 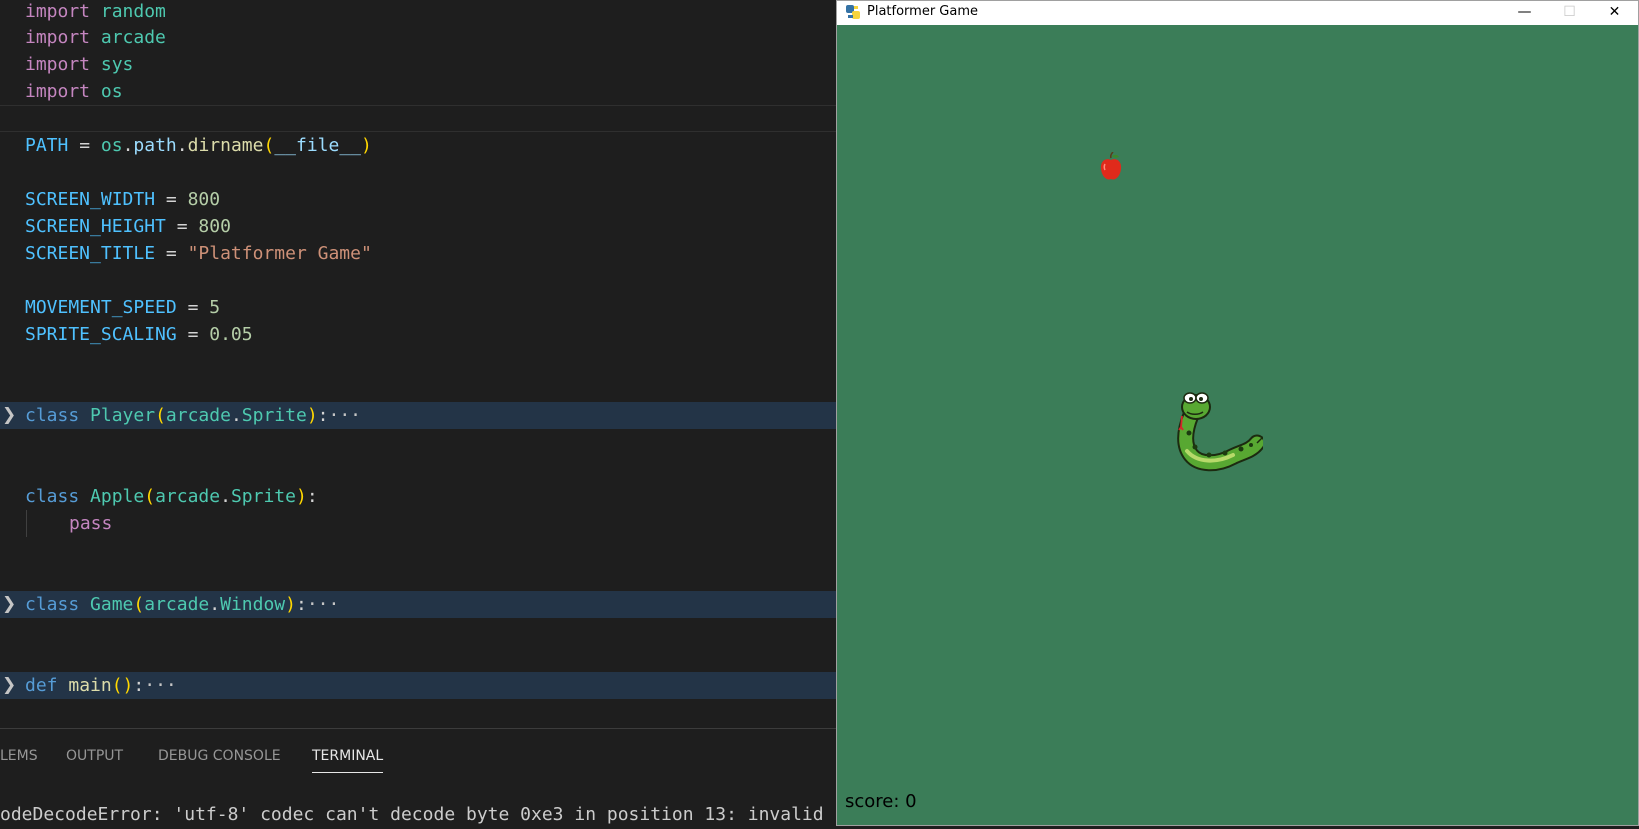 What do you see at coordinates (225, 145) in the screenshot?
I see `function-name: dirname` at bounding box center [225, 145].